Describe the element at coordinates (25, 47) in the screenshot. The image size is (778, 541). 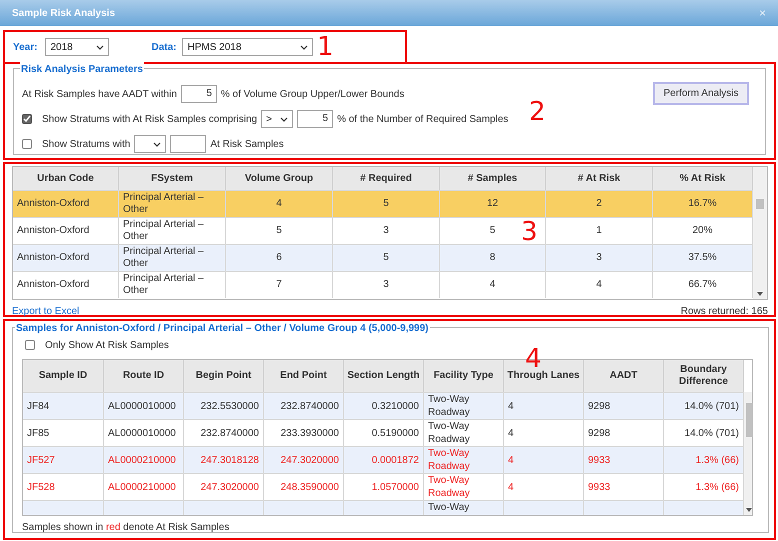
I see `year-label: Year:` at that location.